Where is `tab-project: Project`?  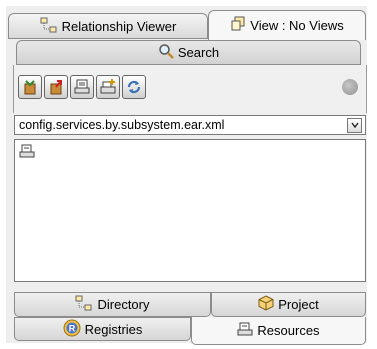
tab-project: Project is located at coordinates (288, 304).